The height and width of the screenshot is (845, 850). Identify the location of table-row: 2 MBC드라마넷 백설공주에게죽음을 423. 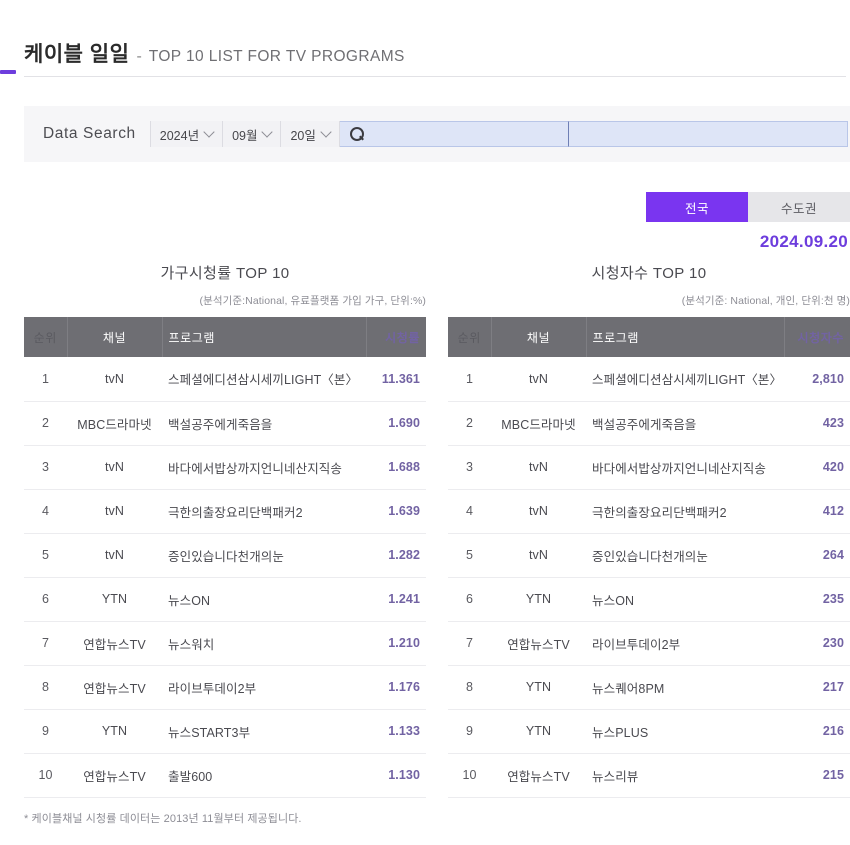
(649, 423).